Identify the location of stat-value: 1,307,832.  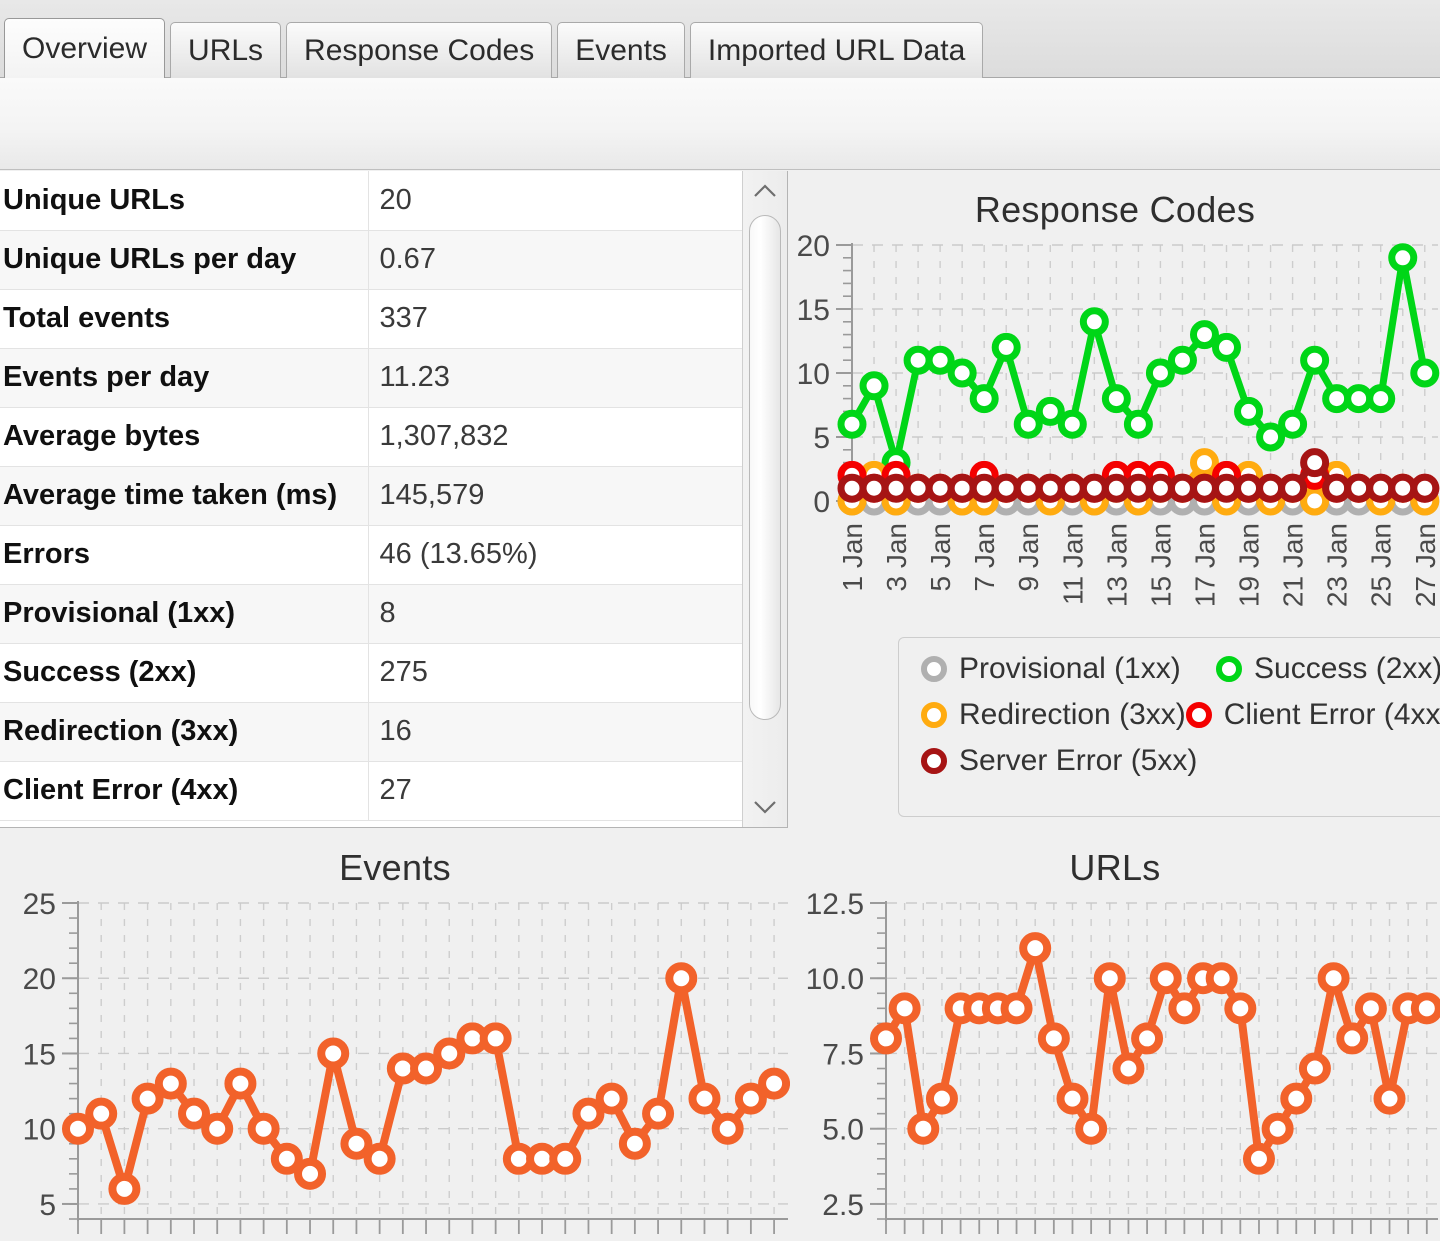
(555, 437).